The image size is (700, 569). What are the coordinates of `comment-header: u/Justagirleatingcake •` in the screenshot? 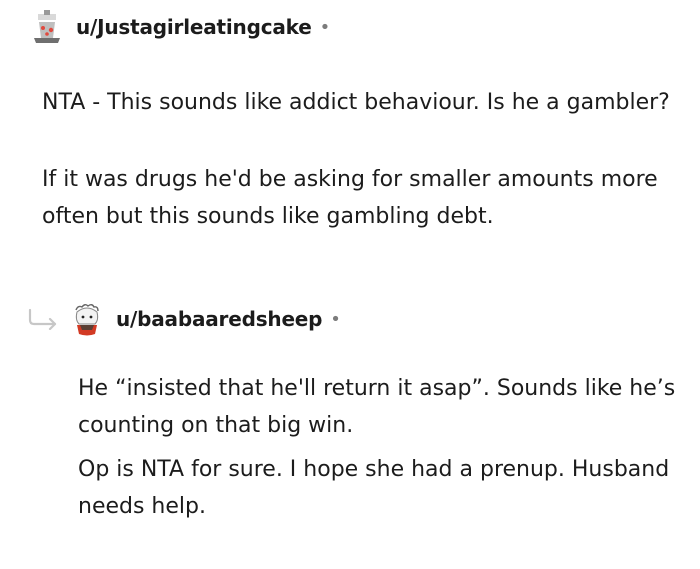 It's located at (179, 27).